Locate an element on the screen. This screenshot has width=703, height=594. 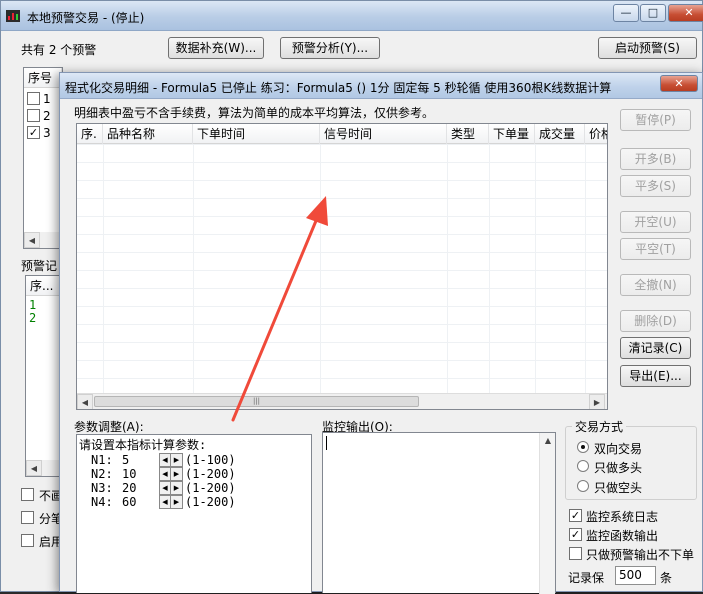
annotation-arrow-shaft is located at coordinates (275, 318).